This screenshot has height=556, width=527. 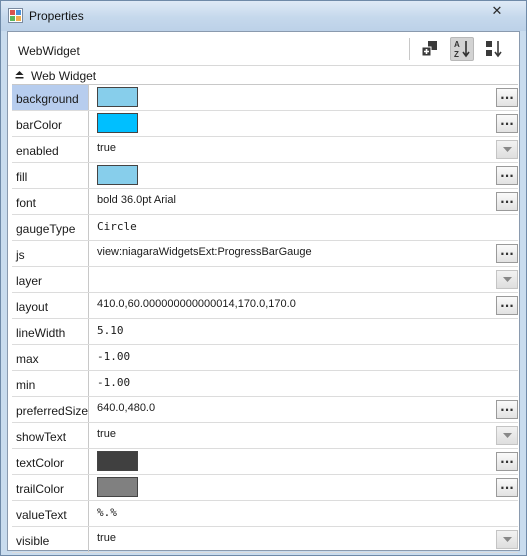 What do you see at coordinates (50, 331) in the screenshot?
I see `property-name: lineWidth` at bounding box center [50, 331].